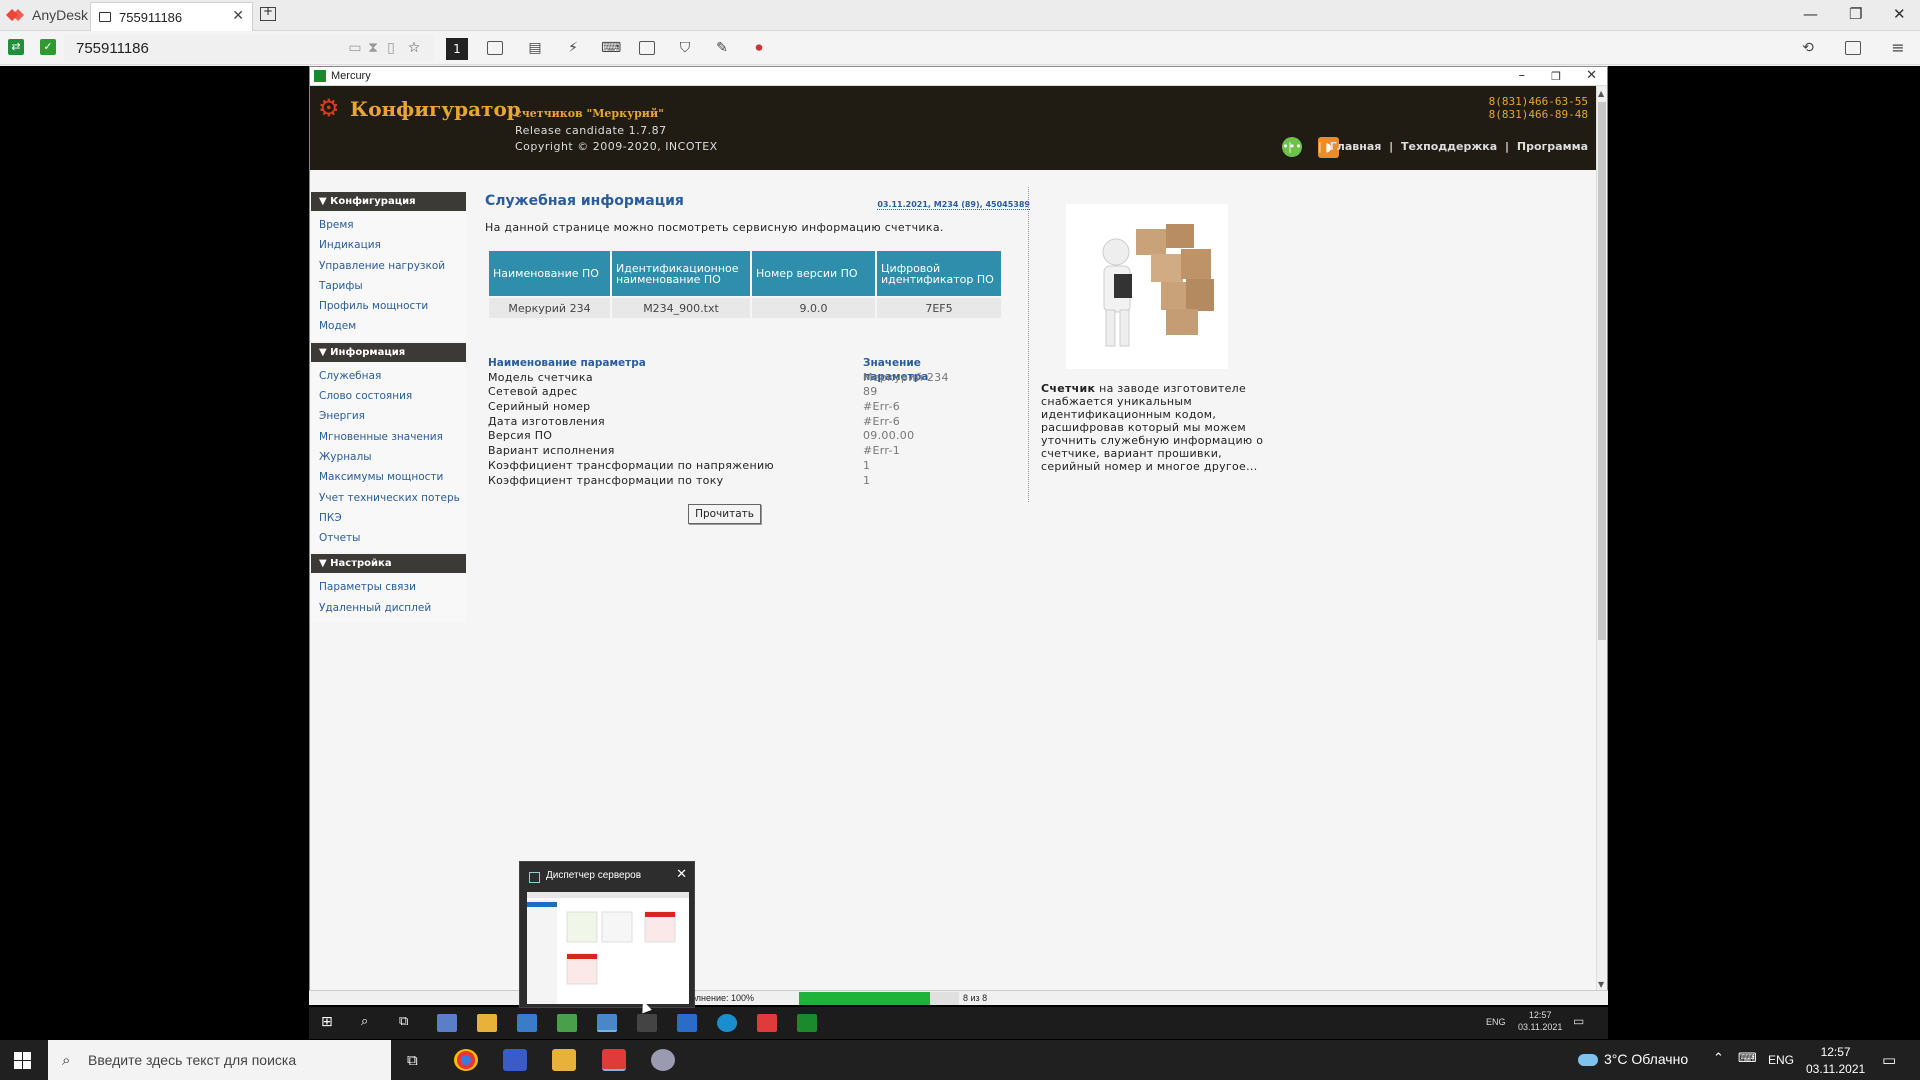  What do you see at coordinates (388, 457) in the screenshot?
I see `sidebar-item-journals: Журналы` at bounding box center [388, 457].